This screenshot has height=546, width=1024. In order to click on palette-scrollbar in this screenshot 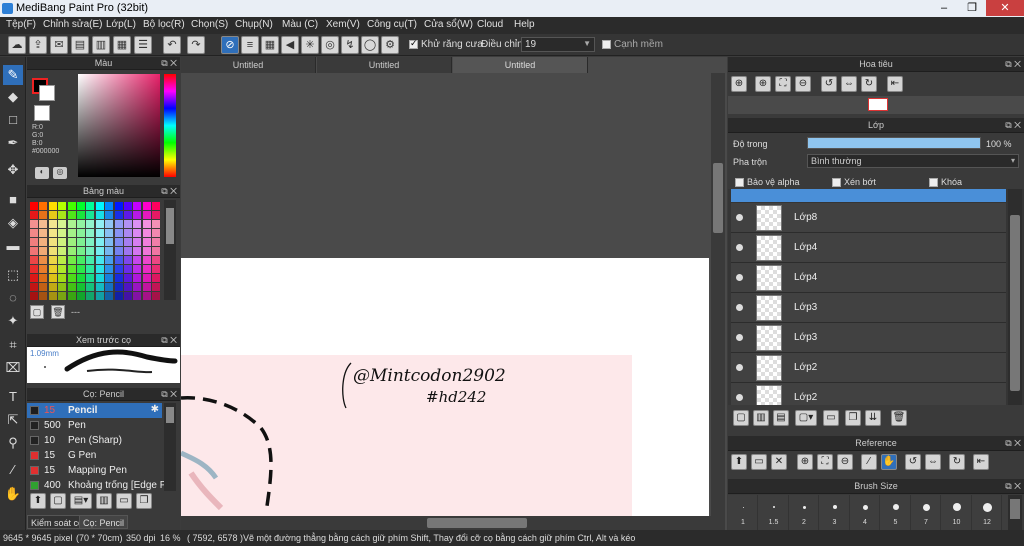, I will do `click(170, 250)`.